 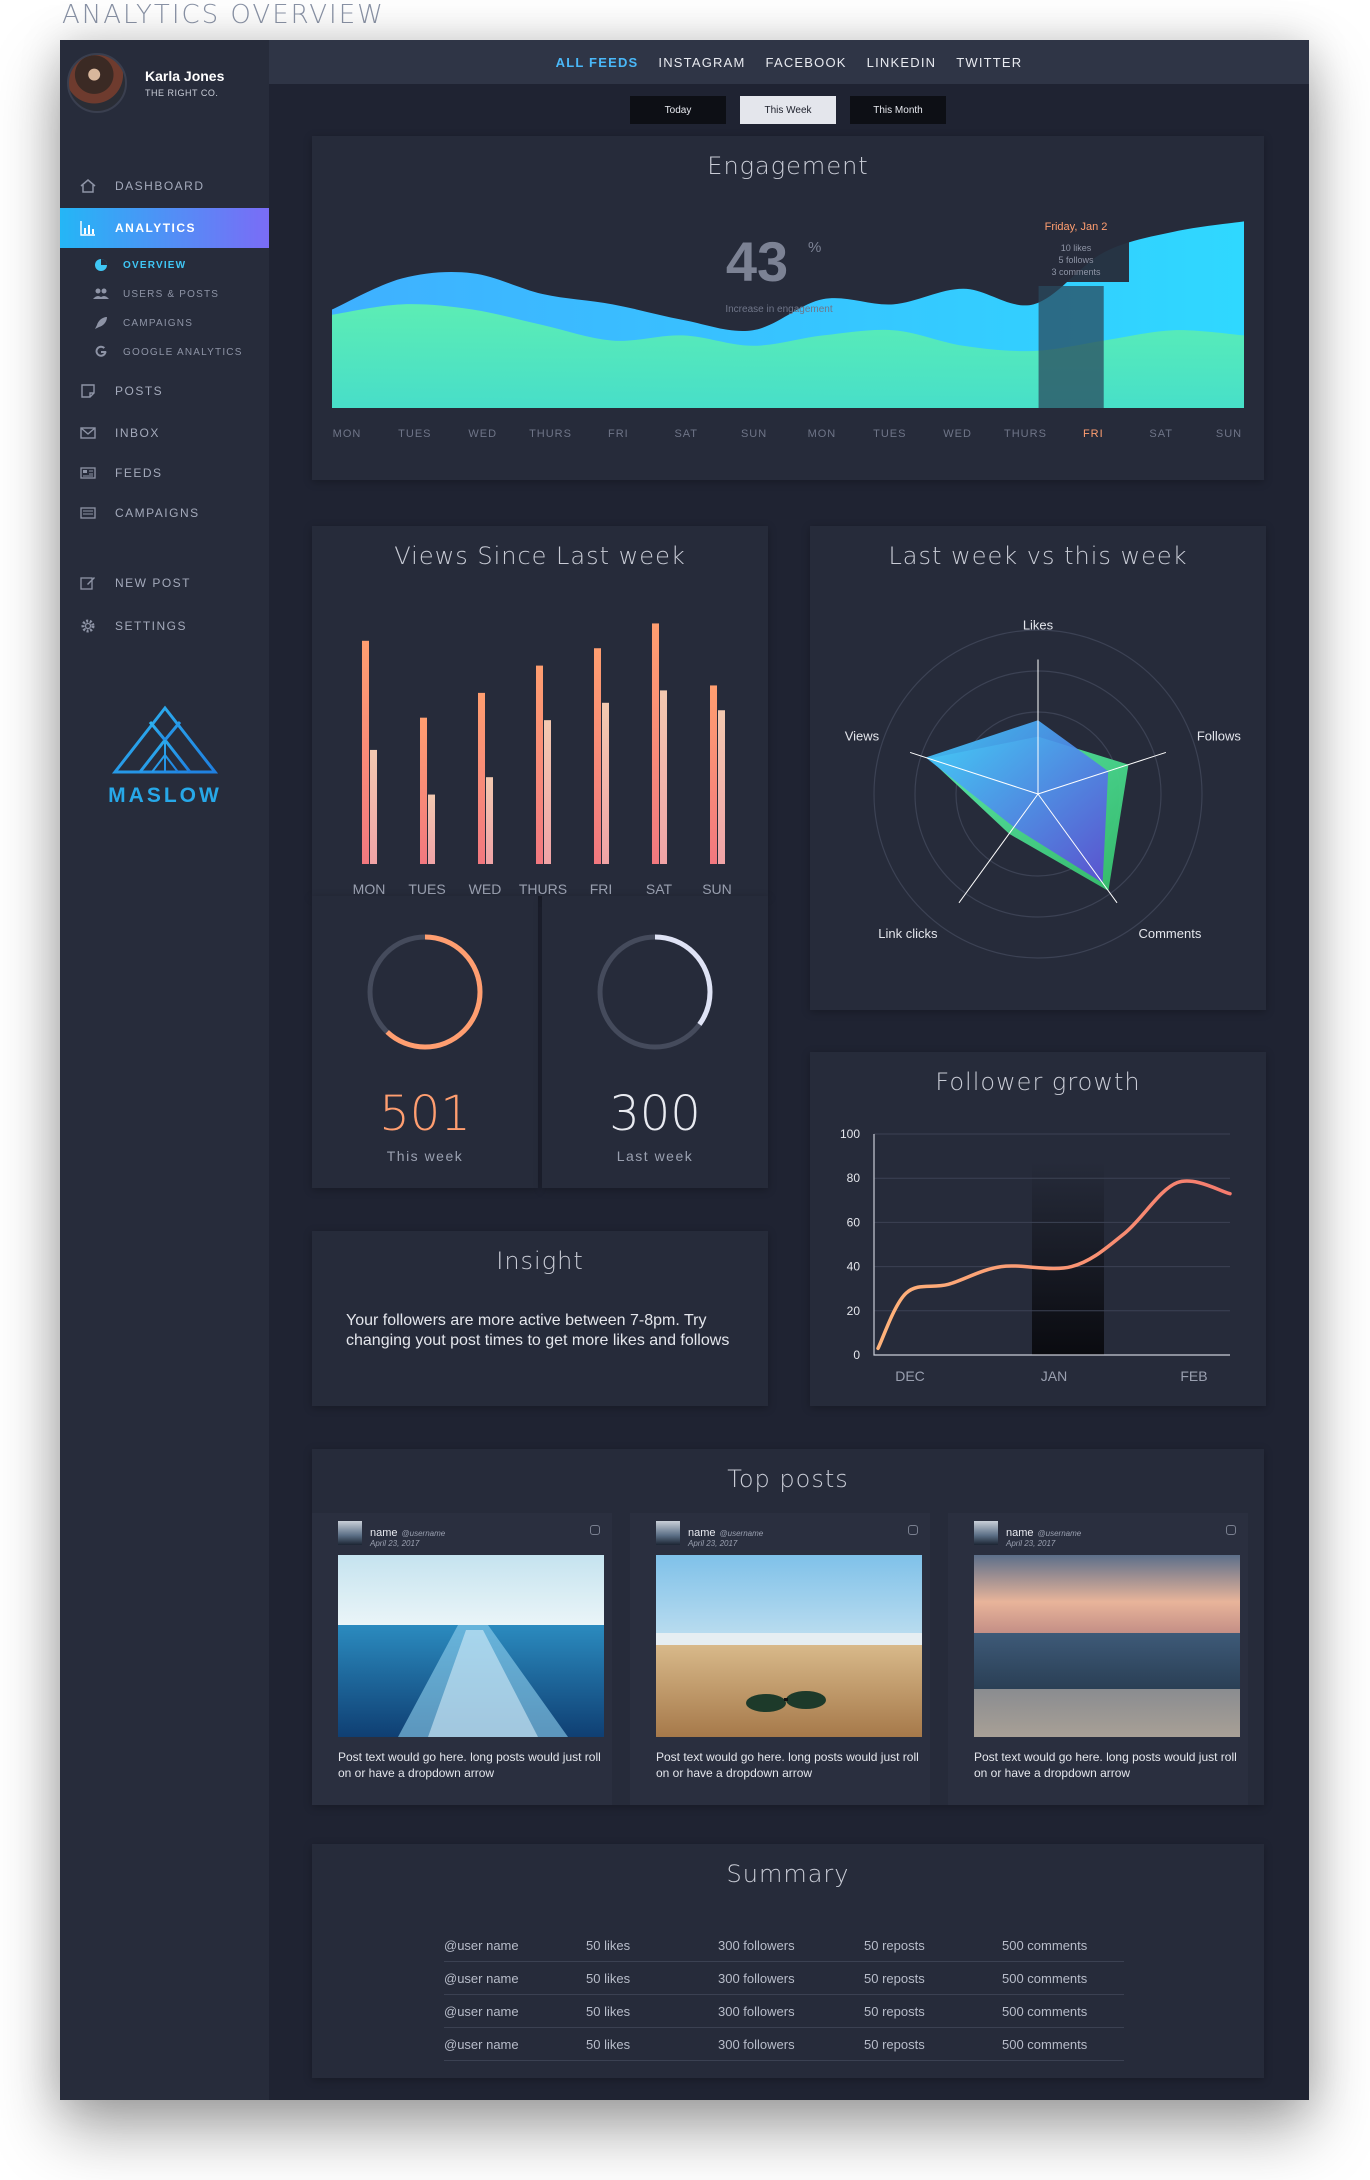 What do you see at coordinates (989, 62) in the screenshot?
I see `tab-twitter: TWITTER` at bounding box center [989, 62].